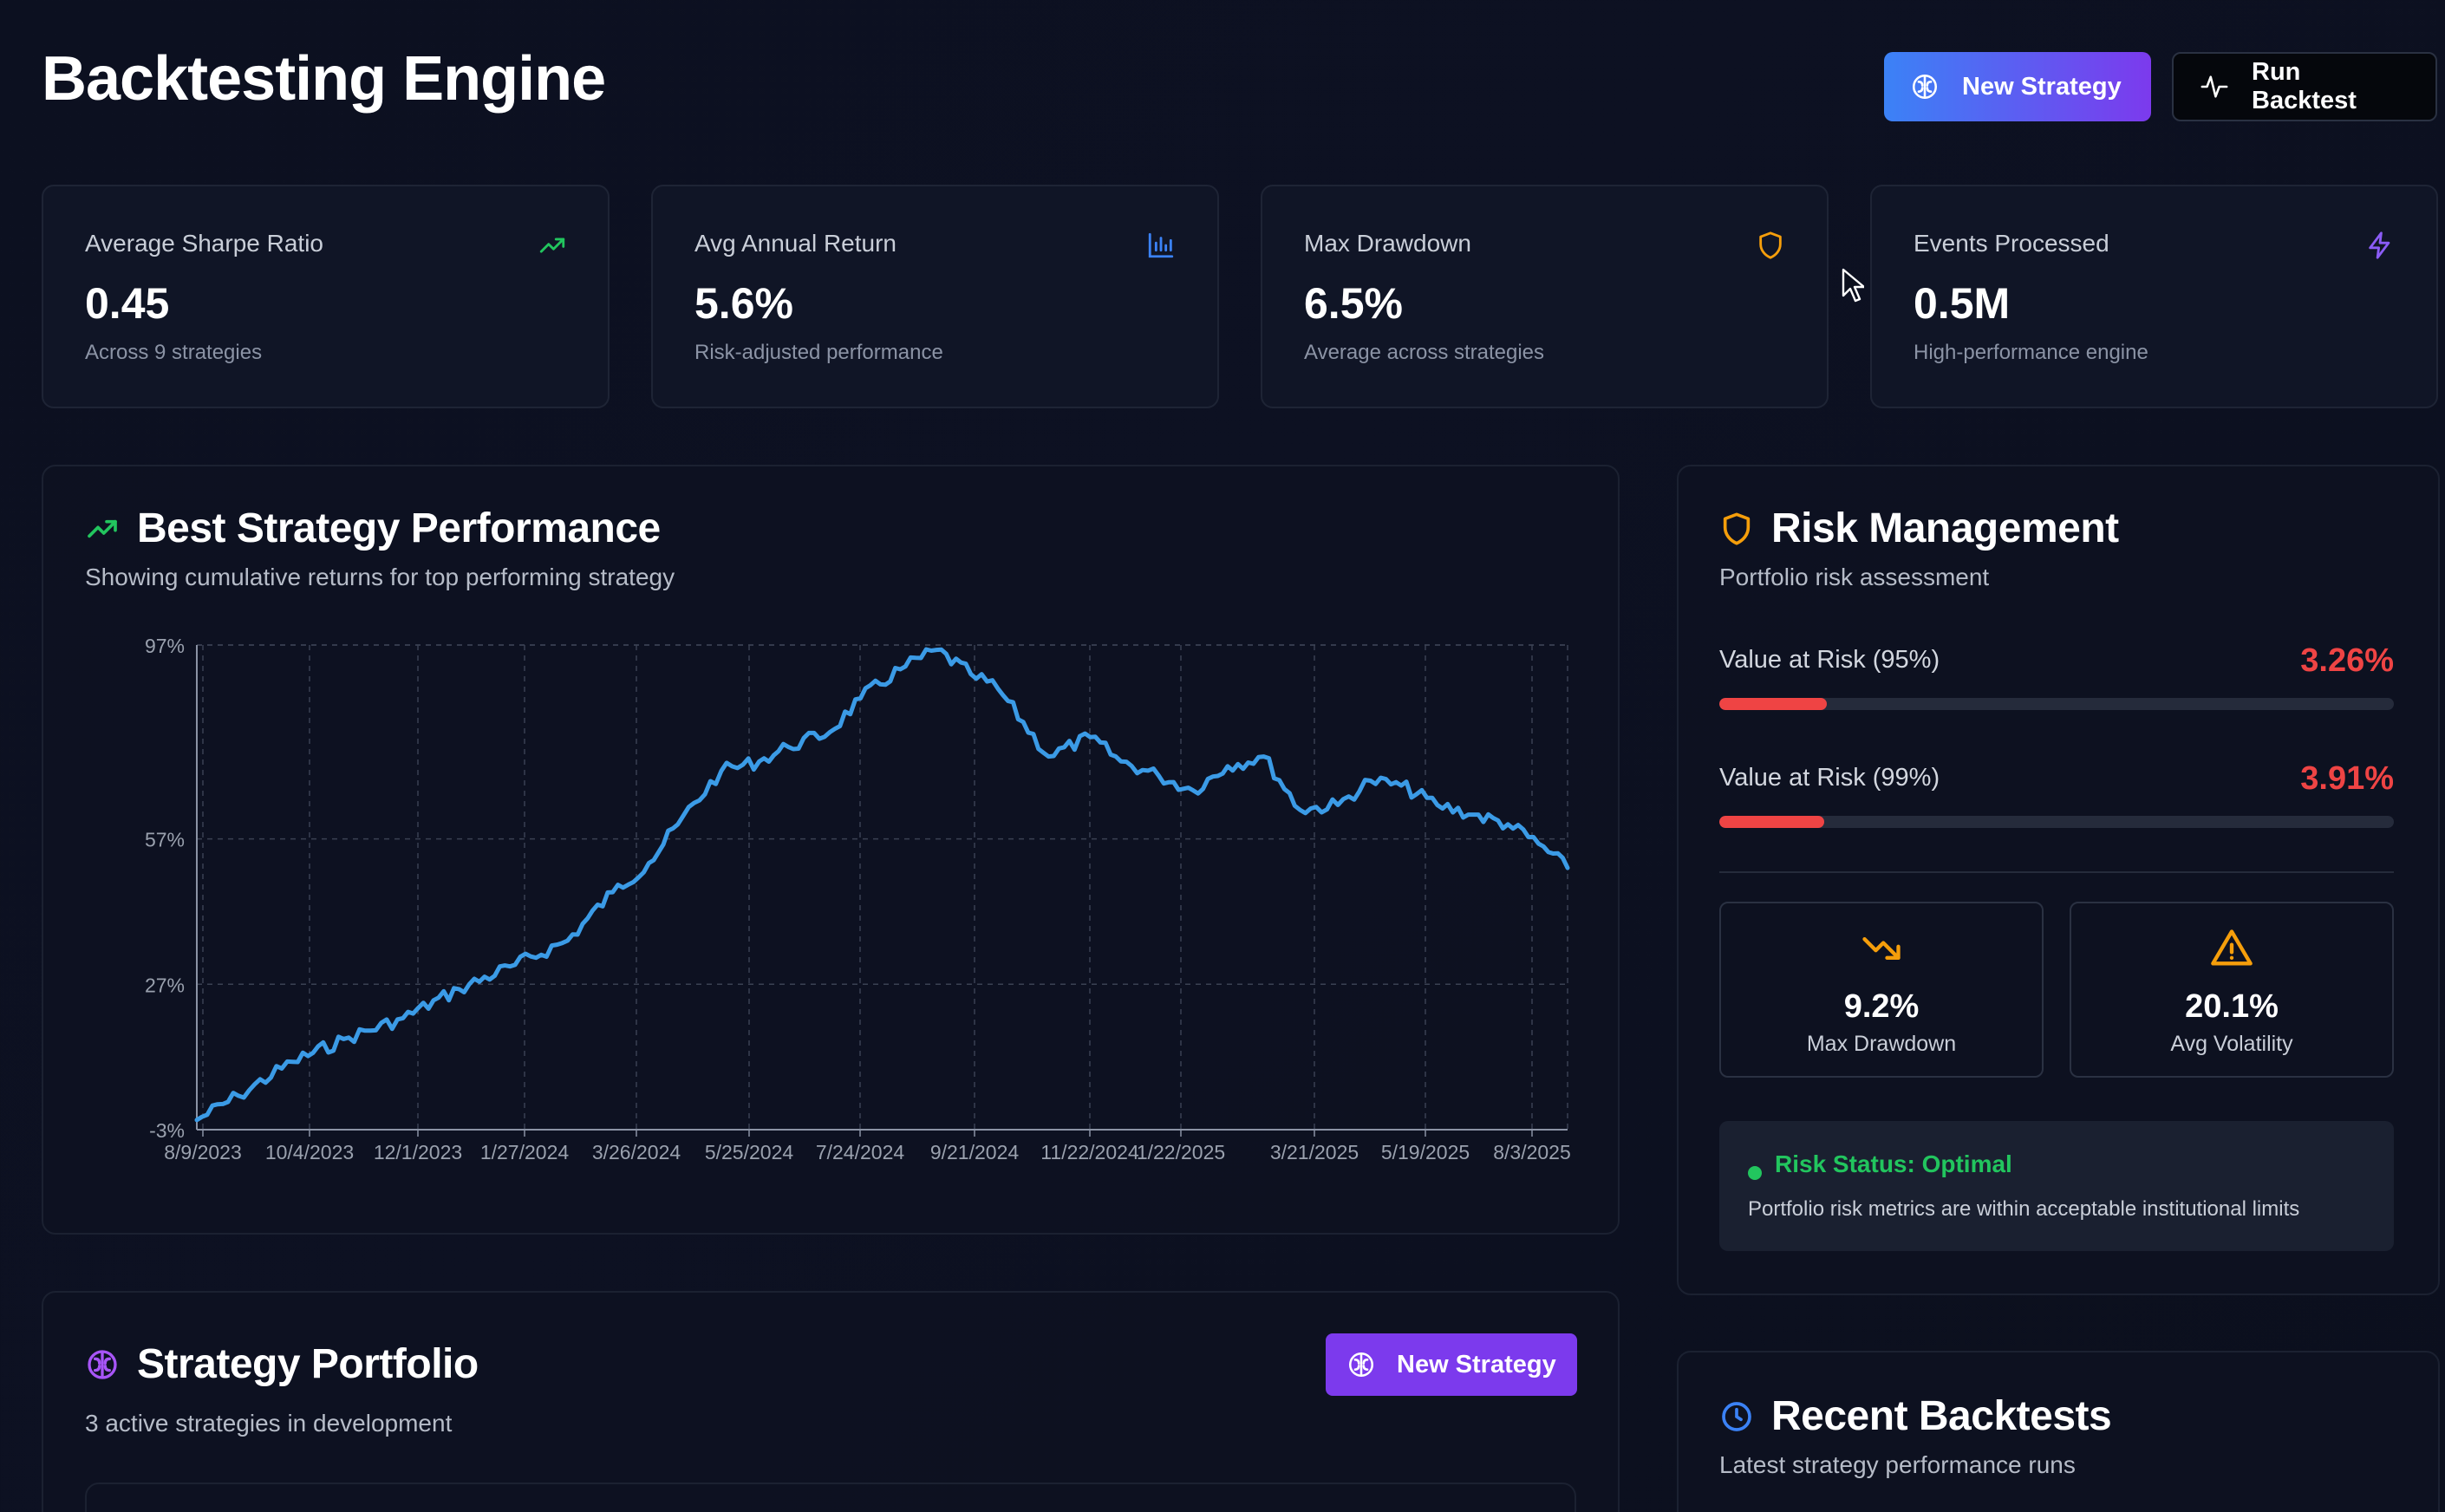 The height and width of the screenshot is (1512, 2445). I want to click on risk-title: Risk Management, so click(1919, 528).